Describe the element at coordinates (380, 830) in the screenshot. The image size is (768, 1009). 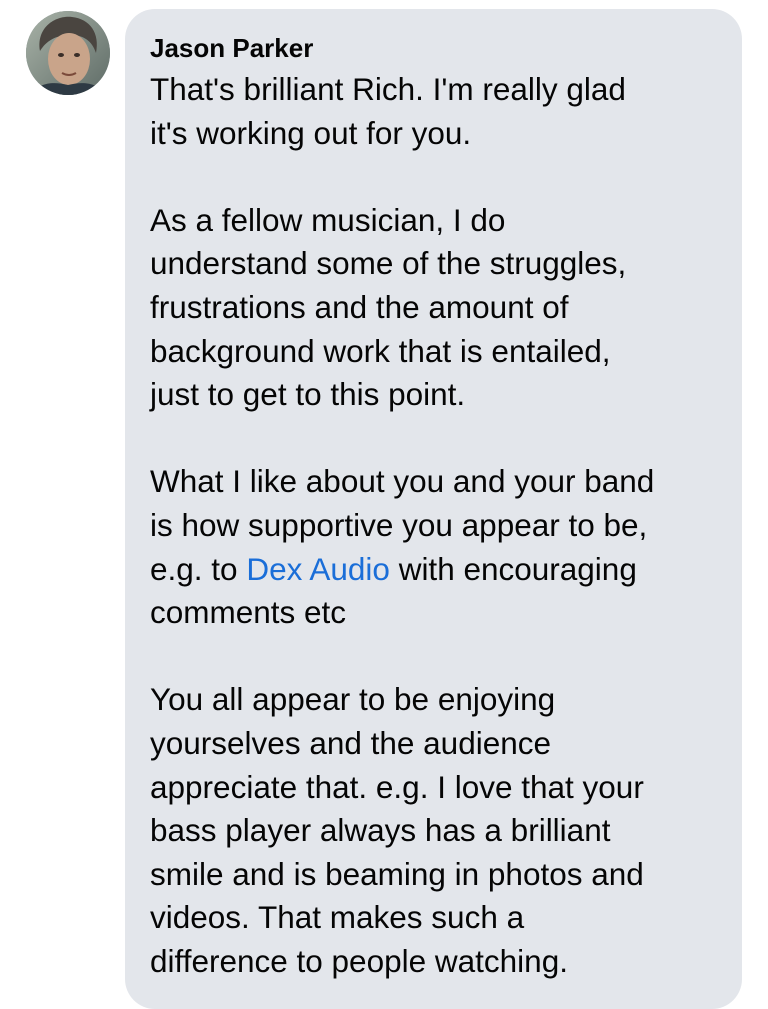
I see `message-line: bass player always has a brilliant` at that location.